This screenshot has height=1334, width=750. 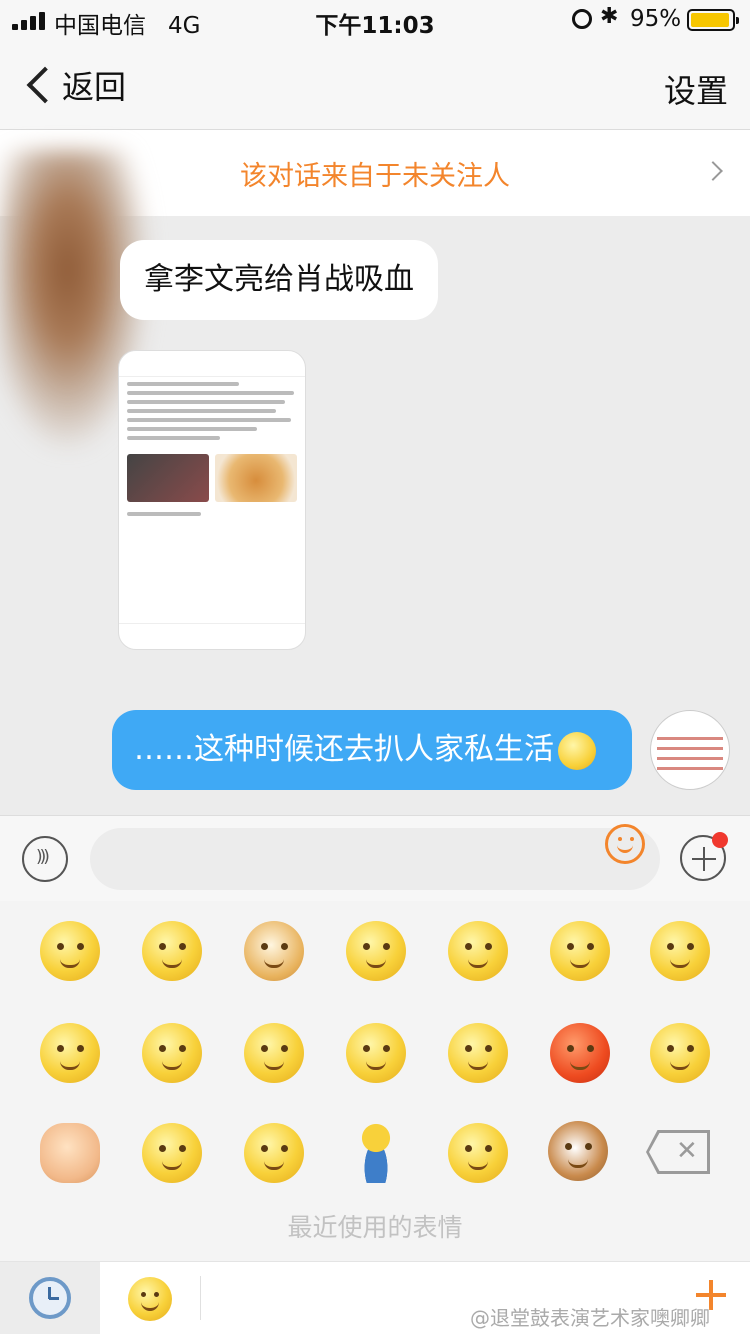 What do you see at coordinates (212, 636) in the screenshot?
I see `screenshot-toolbar` at bounding box center [212, 636].